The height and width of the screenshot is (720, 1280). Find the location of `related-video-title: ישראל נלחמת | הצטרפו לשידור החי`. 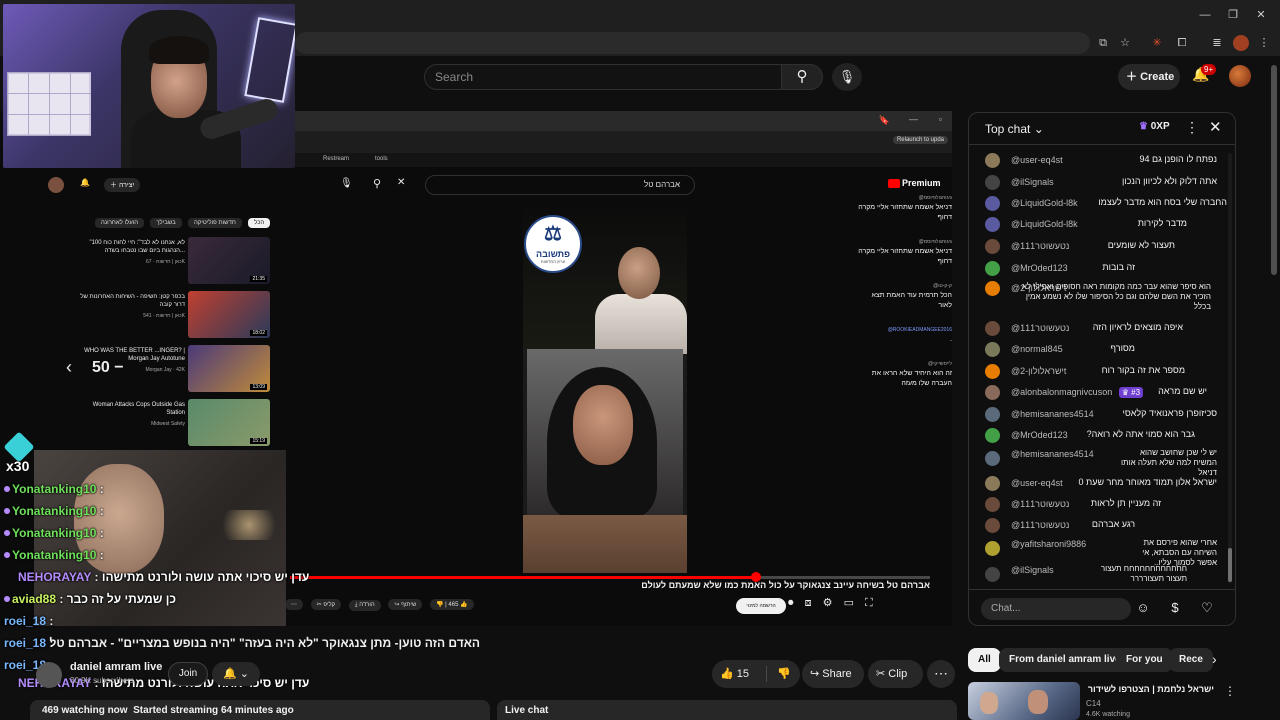

related-video-title: ישראל נלחמת | הצטרפו לשידור החי is located at coordinates (1150, 689).